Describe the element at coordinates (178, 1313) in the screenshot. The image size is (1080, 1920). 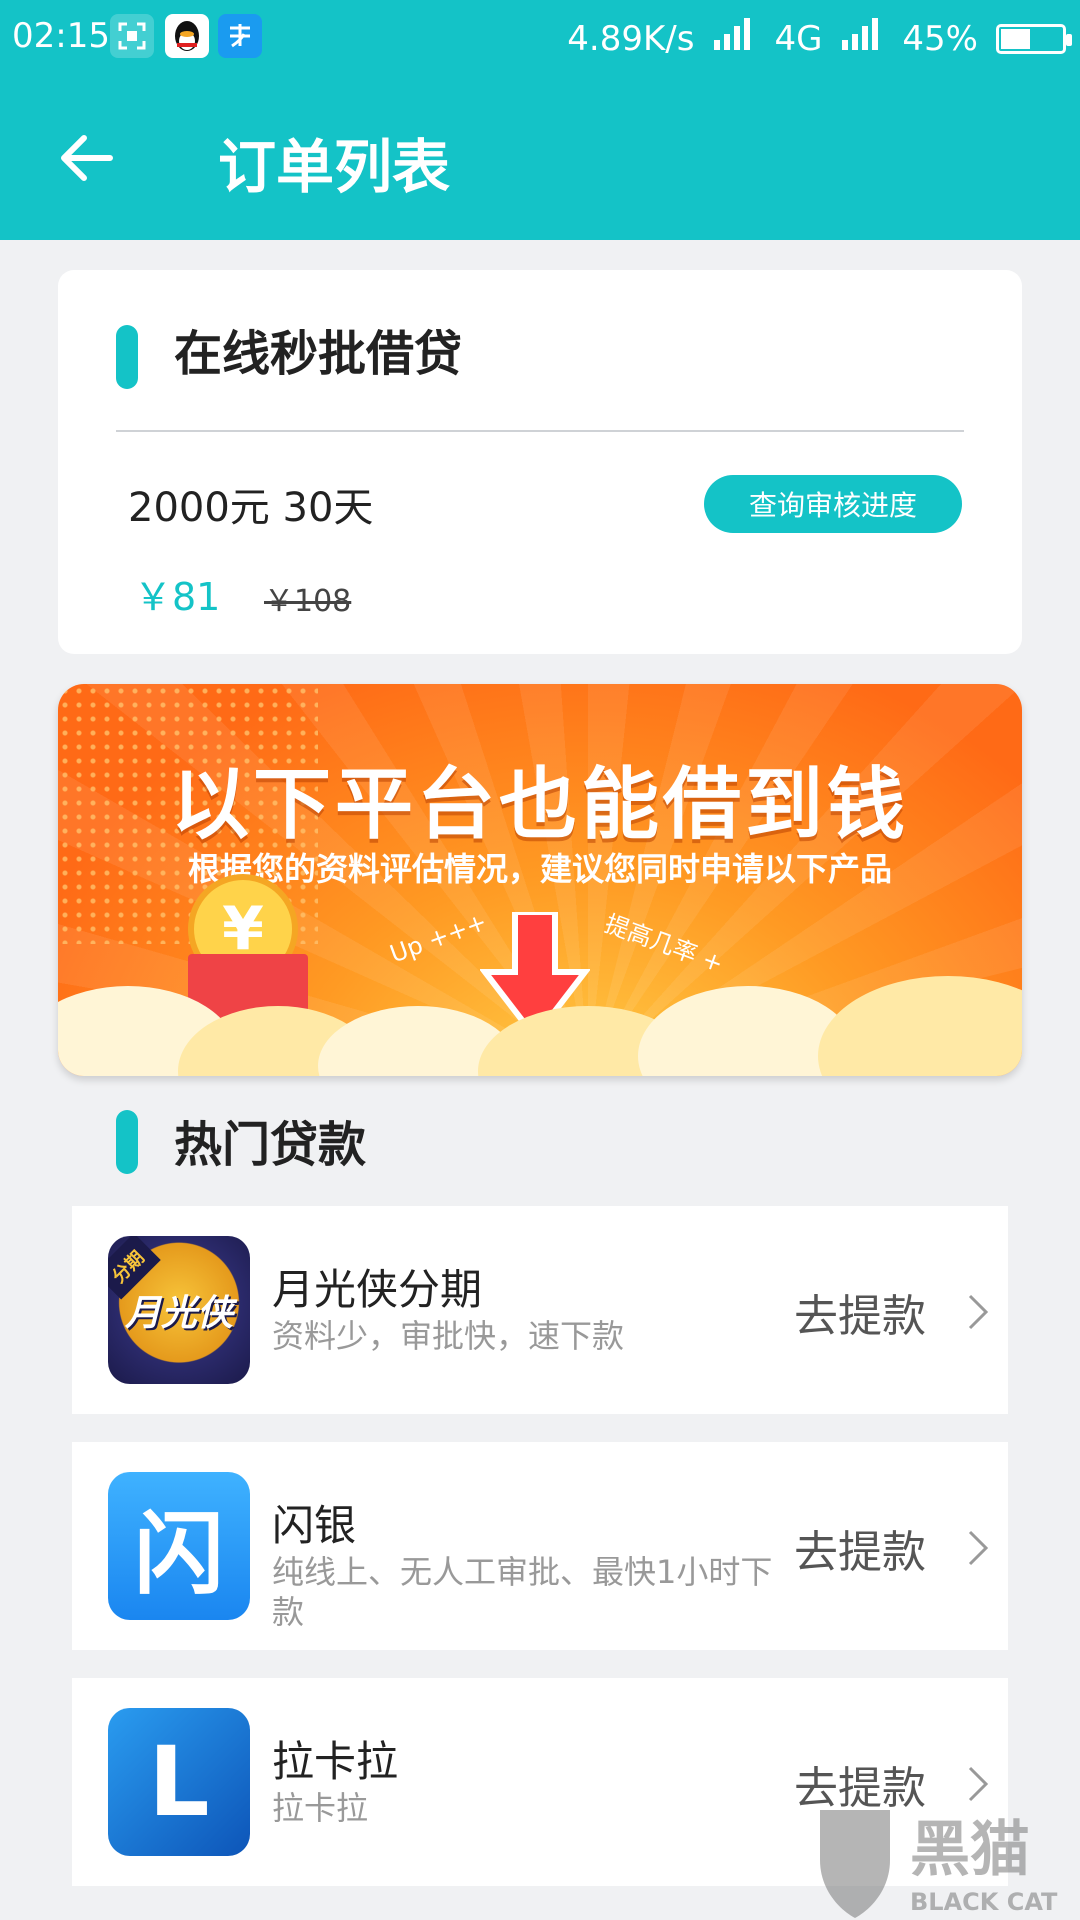
I see `app-icon-text: 月光侠` at that location.